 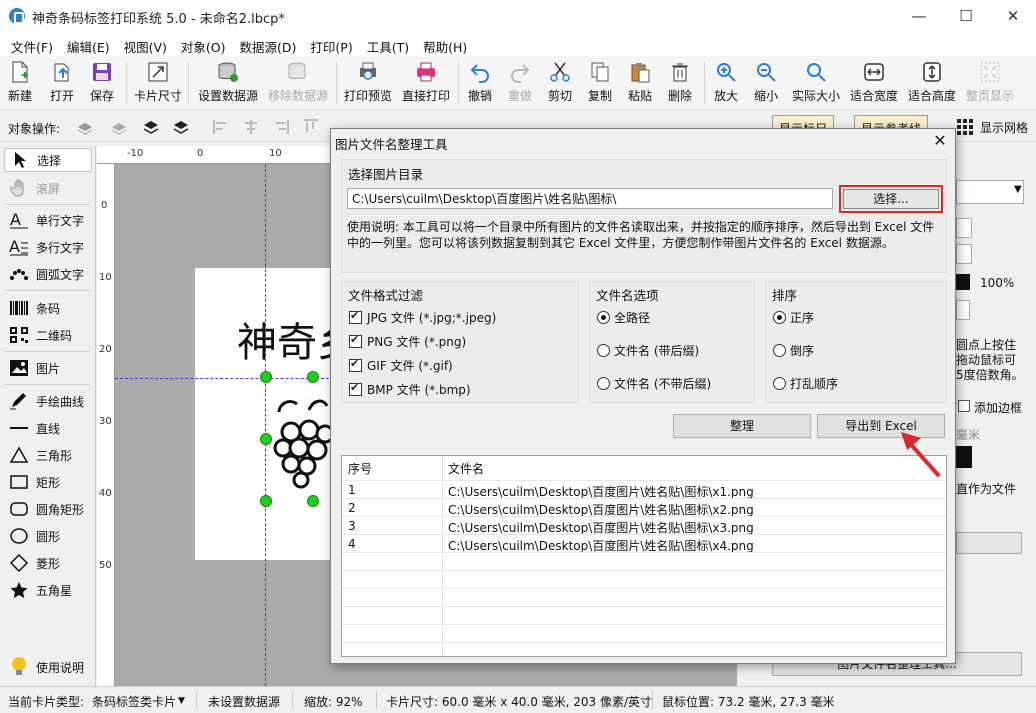 I want to click on menu-print: 打印(P), so click(x=331, y=44).